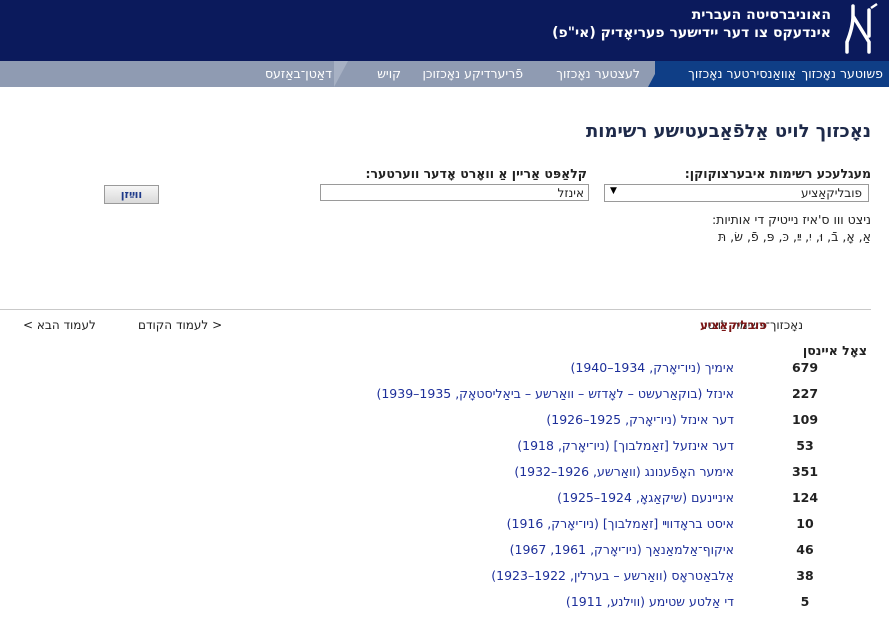 This screenshot has width=889, height=639. What do you see at coordinates (805, 601) in the screenshot?
I see `row-count: 5` at bounding box center [805, 601].